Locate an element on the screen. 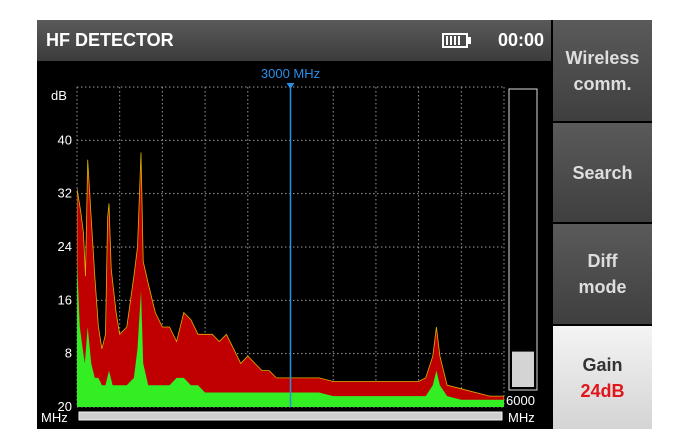 This screenshot has height=445, width=681. search-button: Search is located at coordinates (602, 172).